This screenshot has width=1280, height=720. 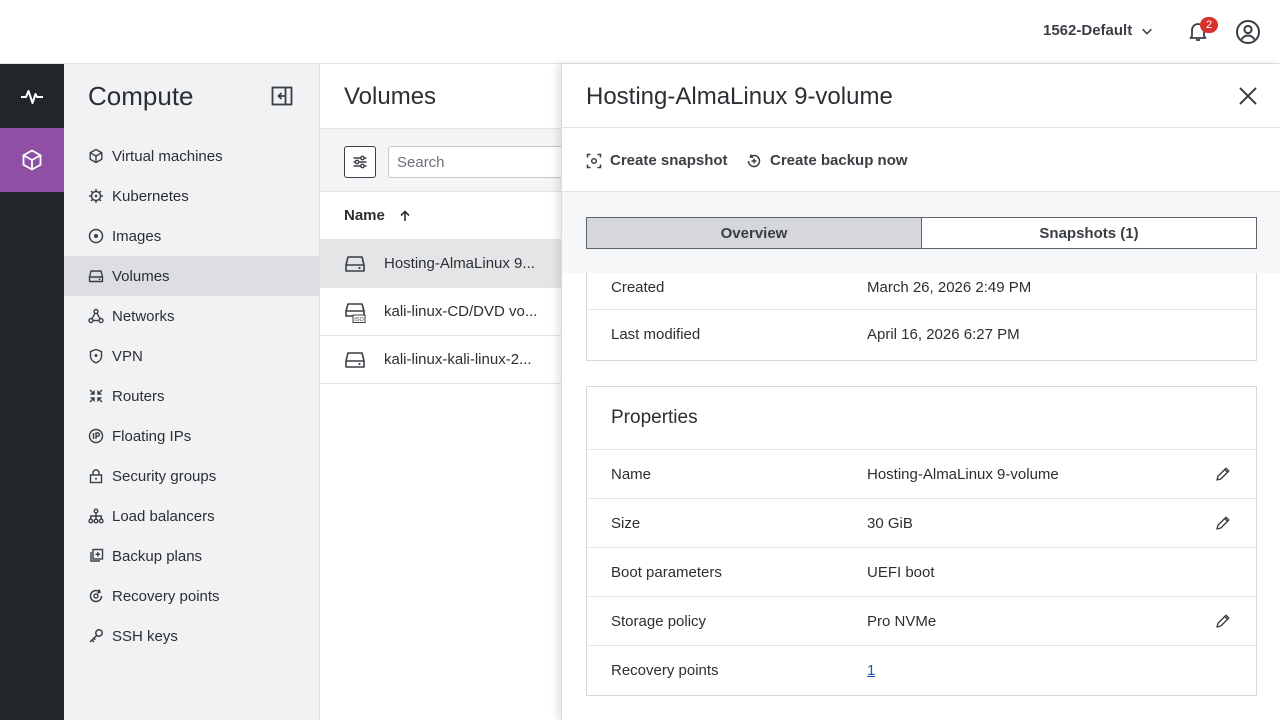 What do you see at coordinates (138, 396) in the screenshot?
I see `sidebar-item-label: Routers` at bounding box center [138, 396].